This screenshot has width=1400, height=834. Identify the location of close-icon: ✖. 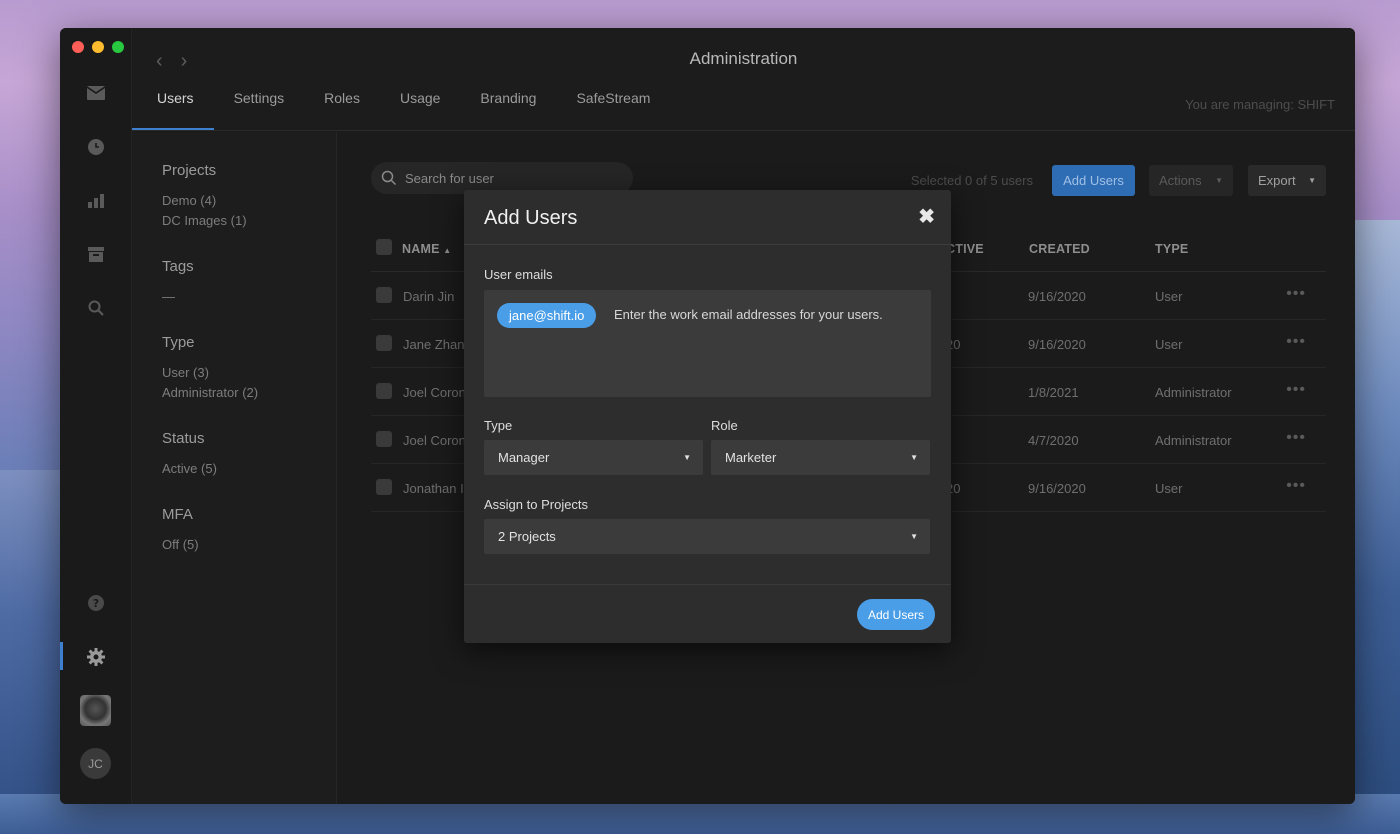
(926, 216).